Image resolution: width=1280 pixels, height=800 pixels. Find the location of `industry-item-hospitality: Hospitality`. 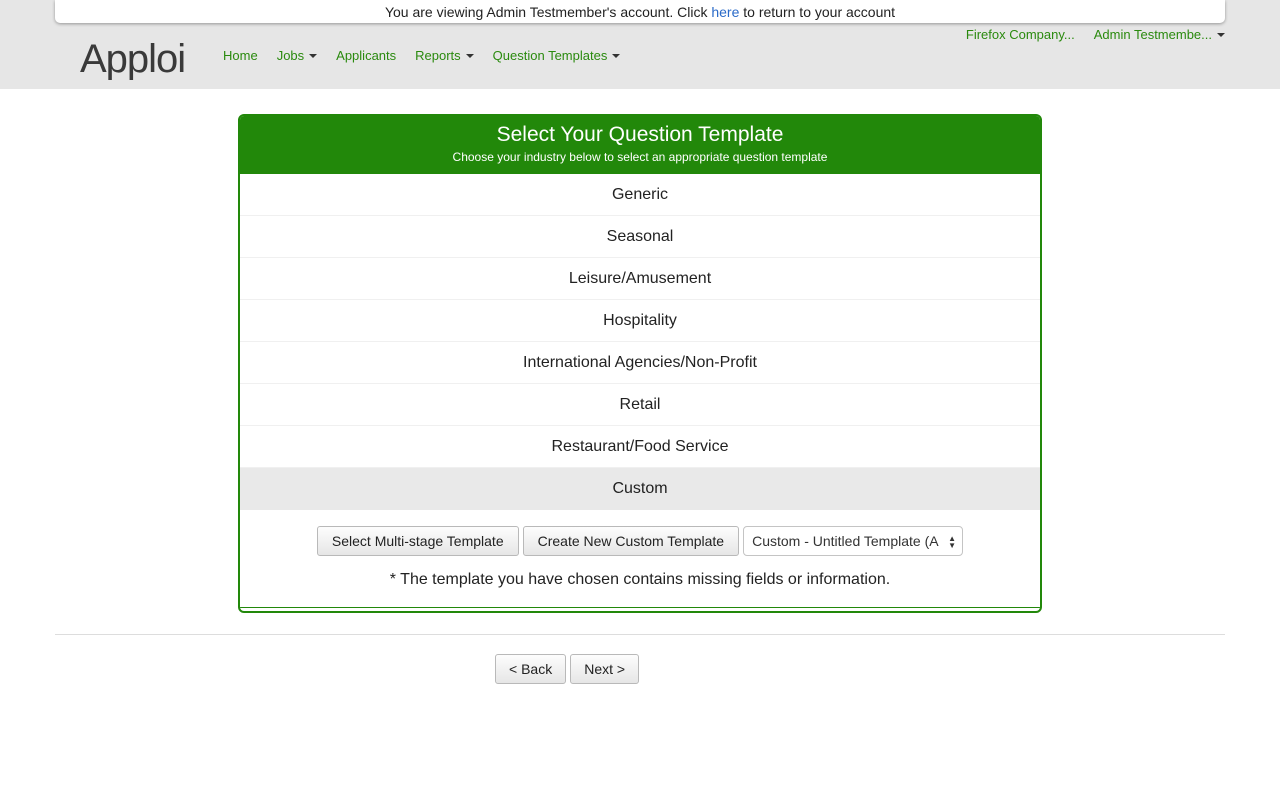

industry-item-hospitality: Hospitality is located at coordinates (640, 321).